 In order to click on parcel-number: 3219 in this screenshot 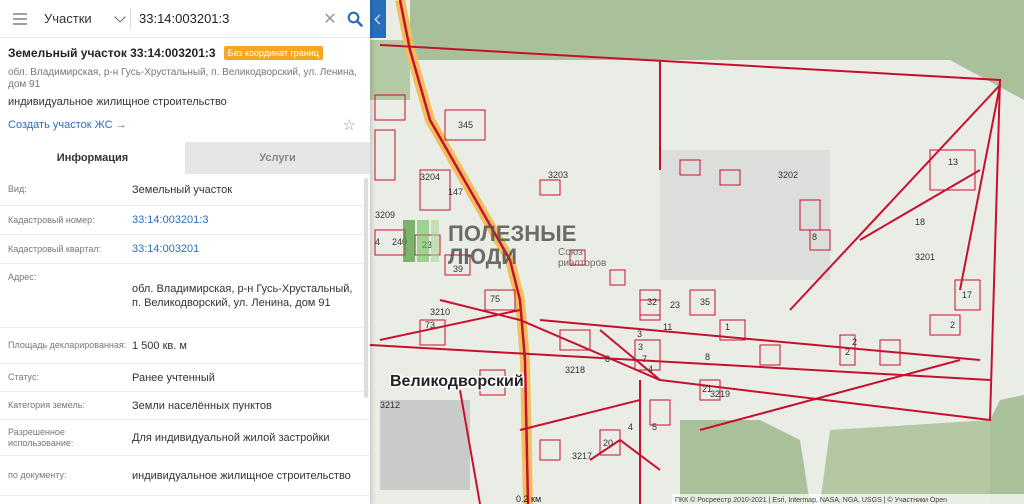, I will do `click(720, 394)`.